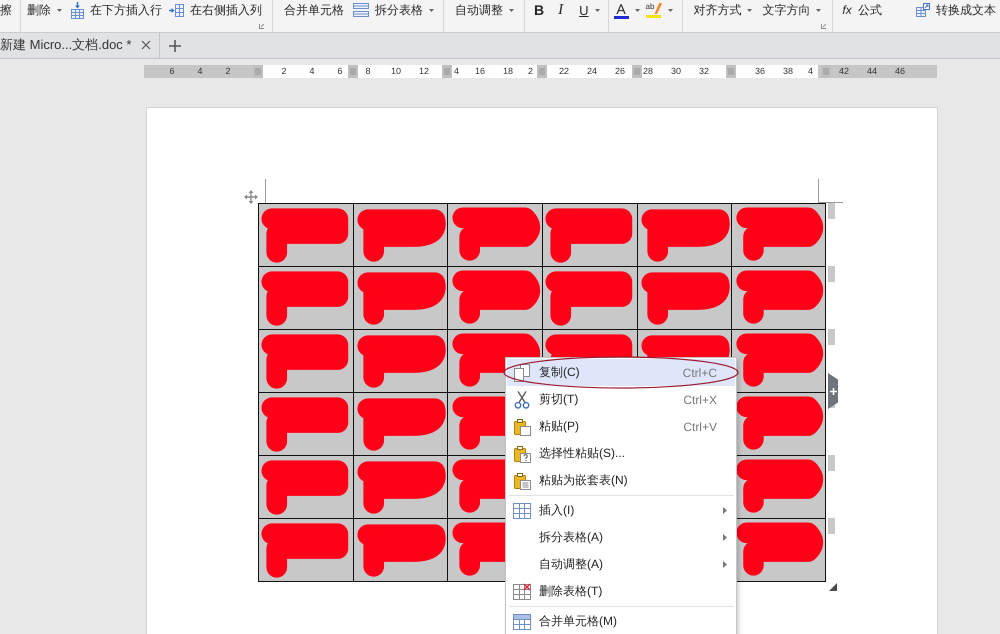 The width and height of the screenshot is (1000, 634). What do you see at coordinates (522, 427) in the screenshot?
I see `clipboard-icon` at bounding box center [522, 427].